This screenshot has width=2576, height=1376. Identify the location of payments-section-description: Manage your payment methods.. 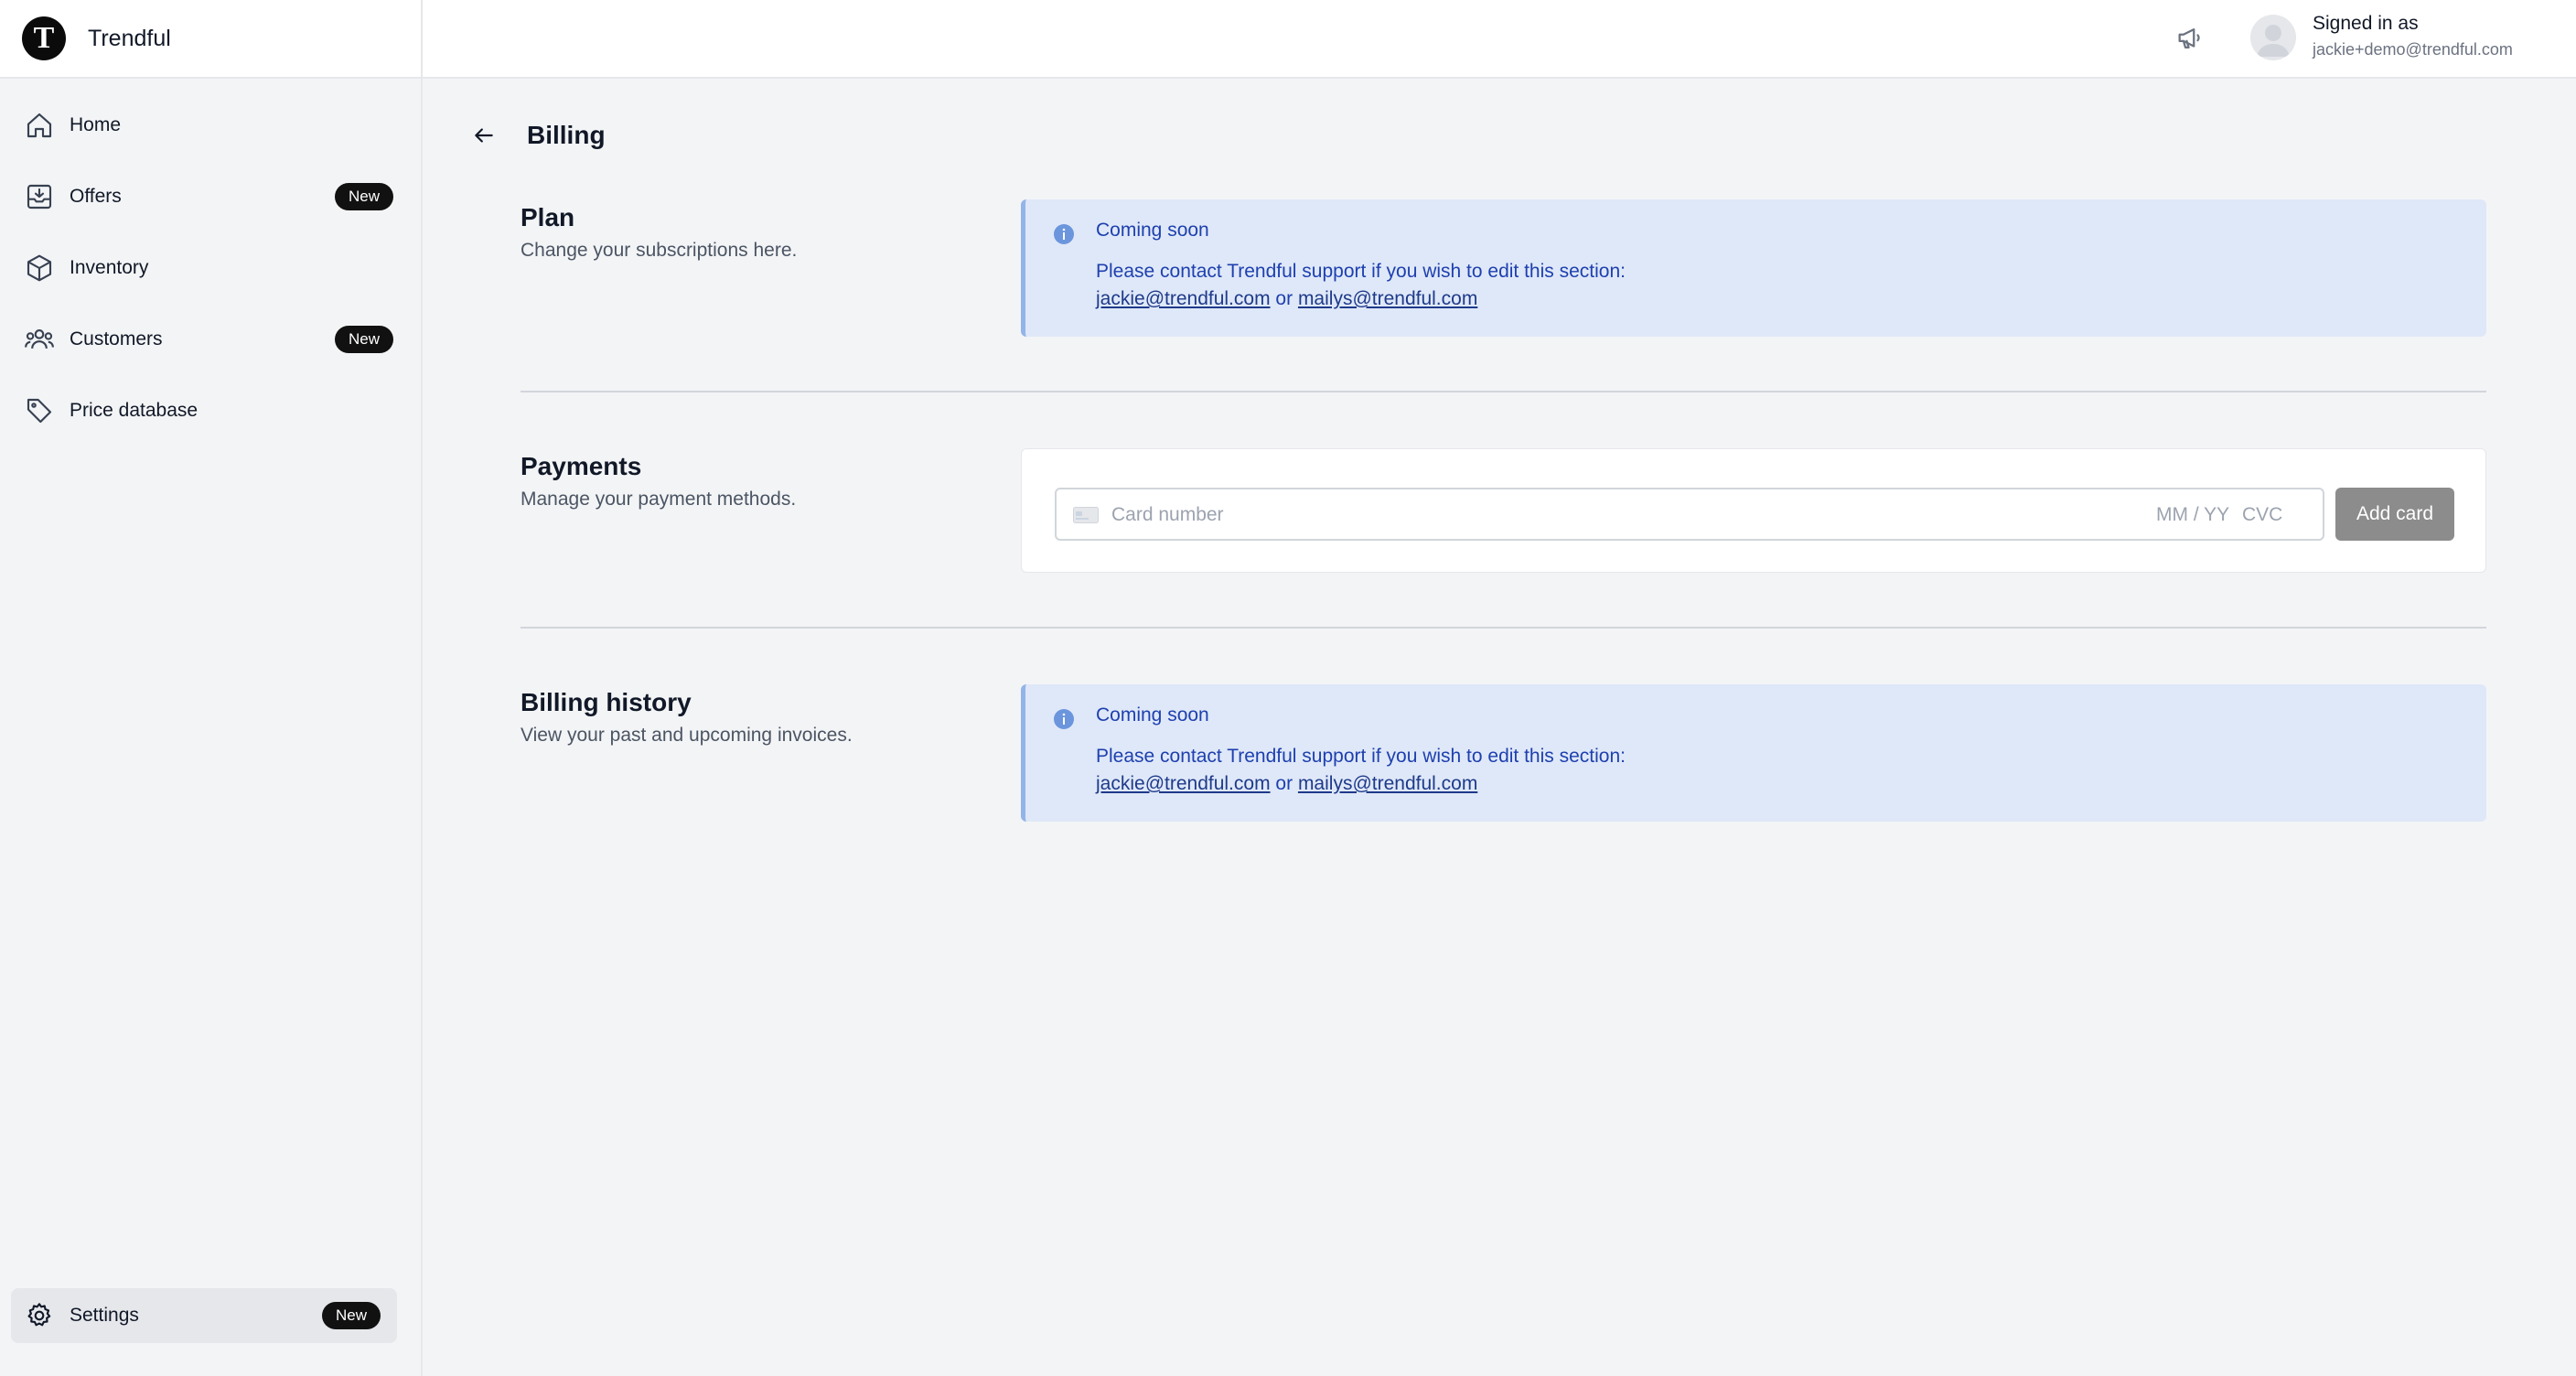
(659, 499).